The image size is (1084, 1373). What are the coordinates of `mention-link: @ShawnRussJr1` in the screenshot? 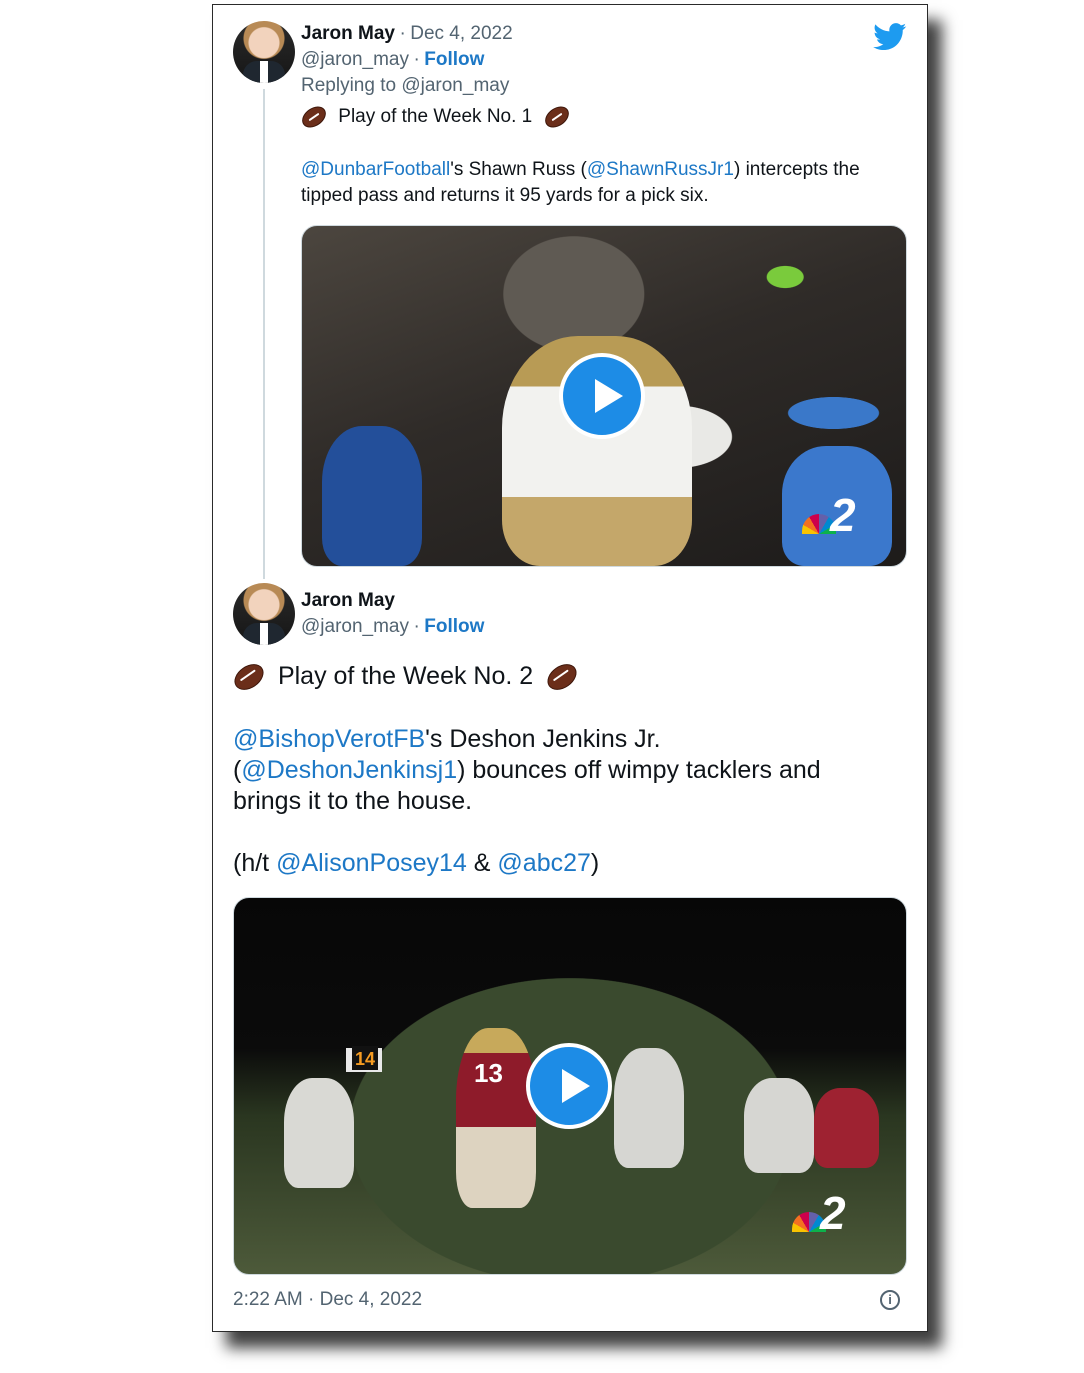 It's located at (660, 169).